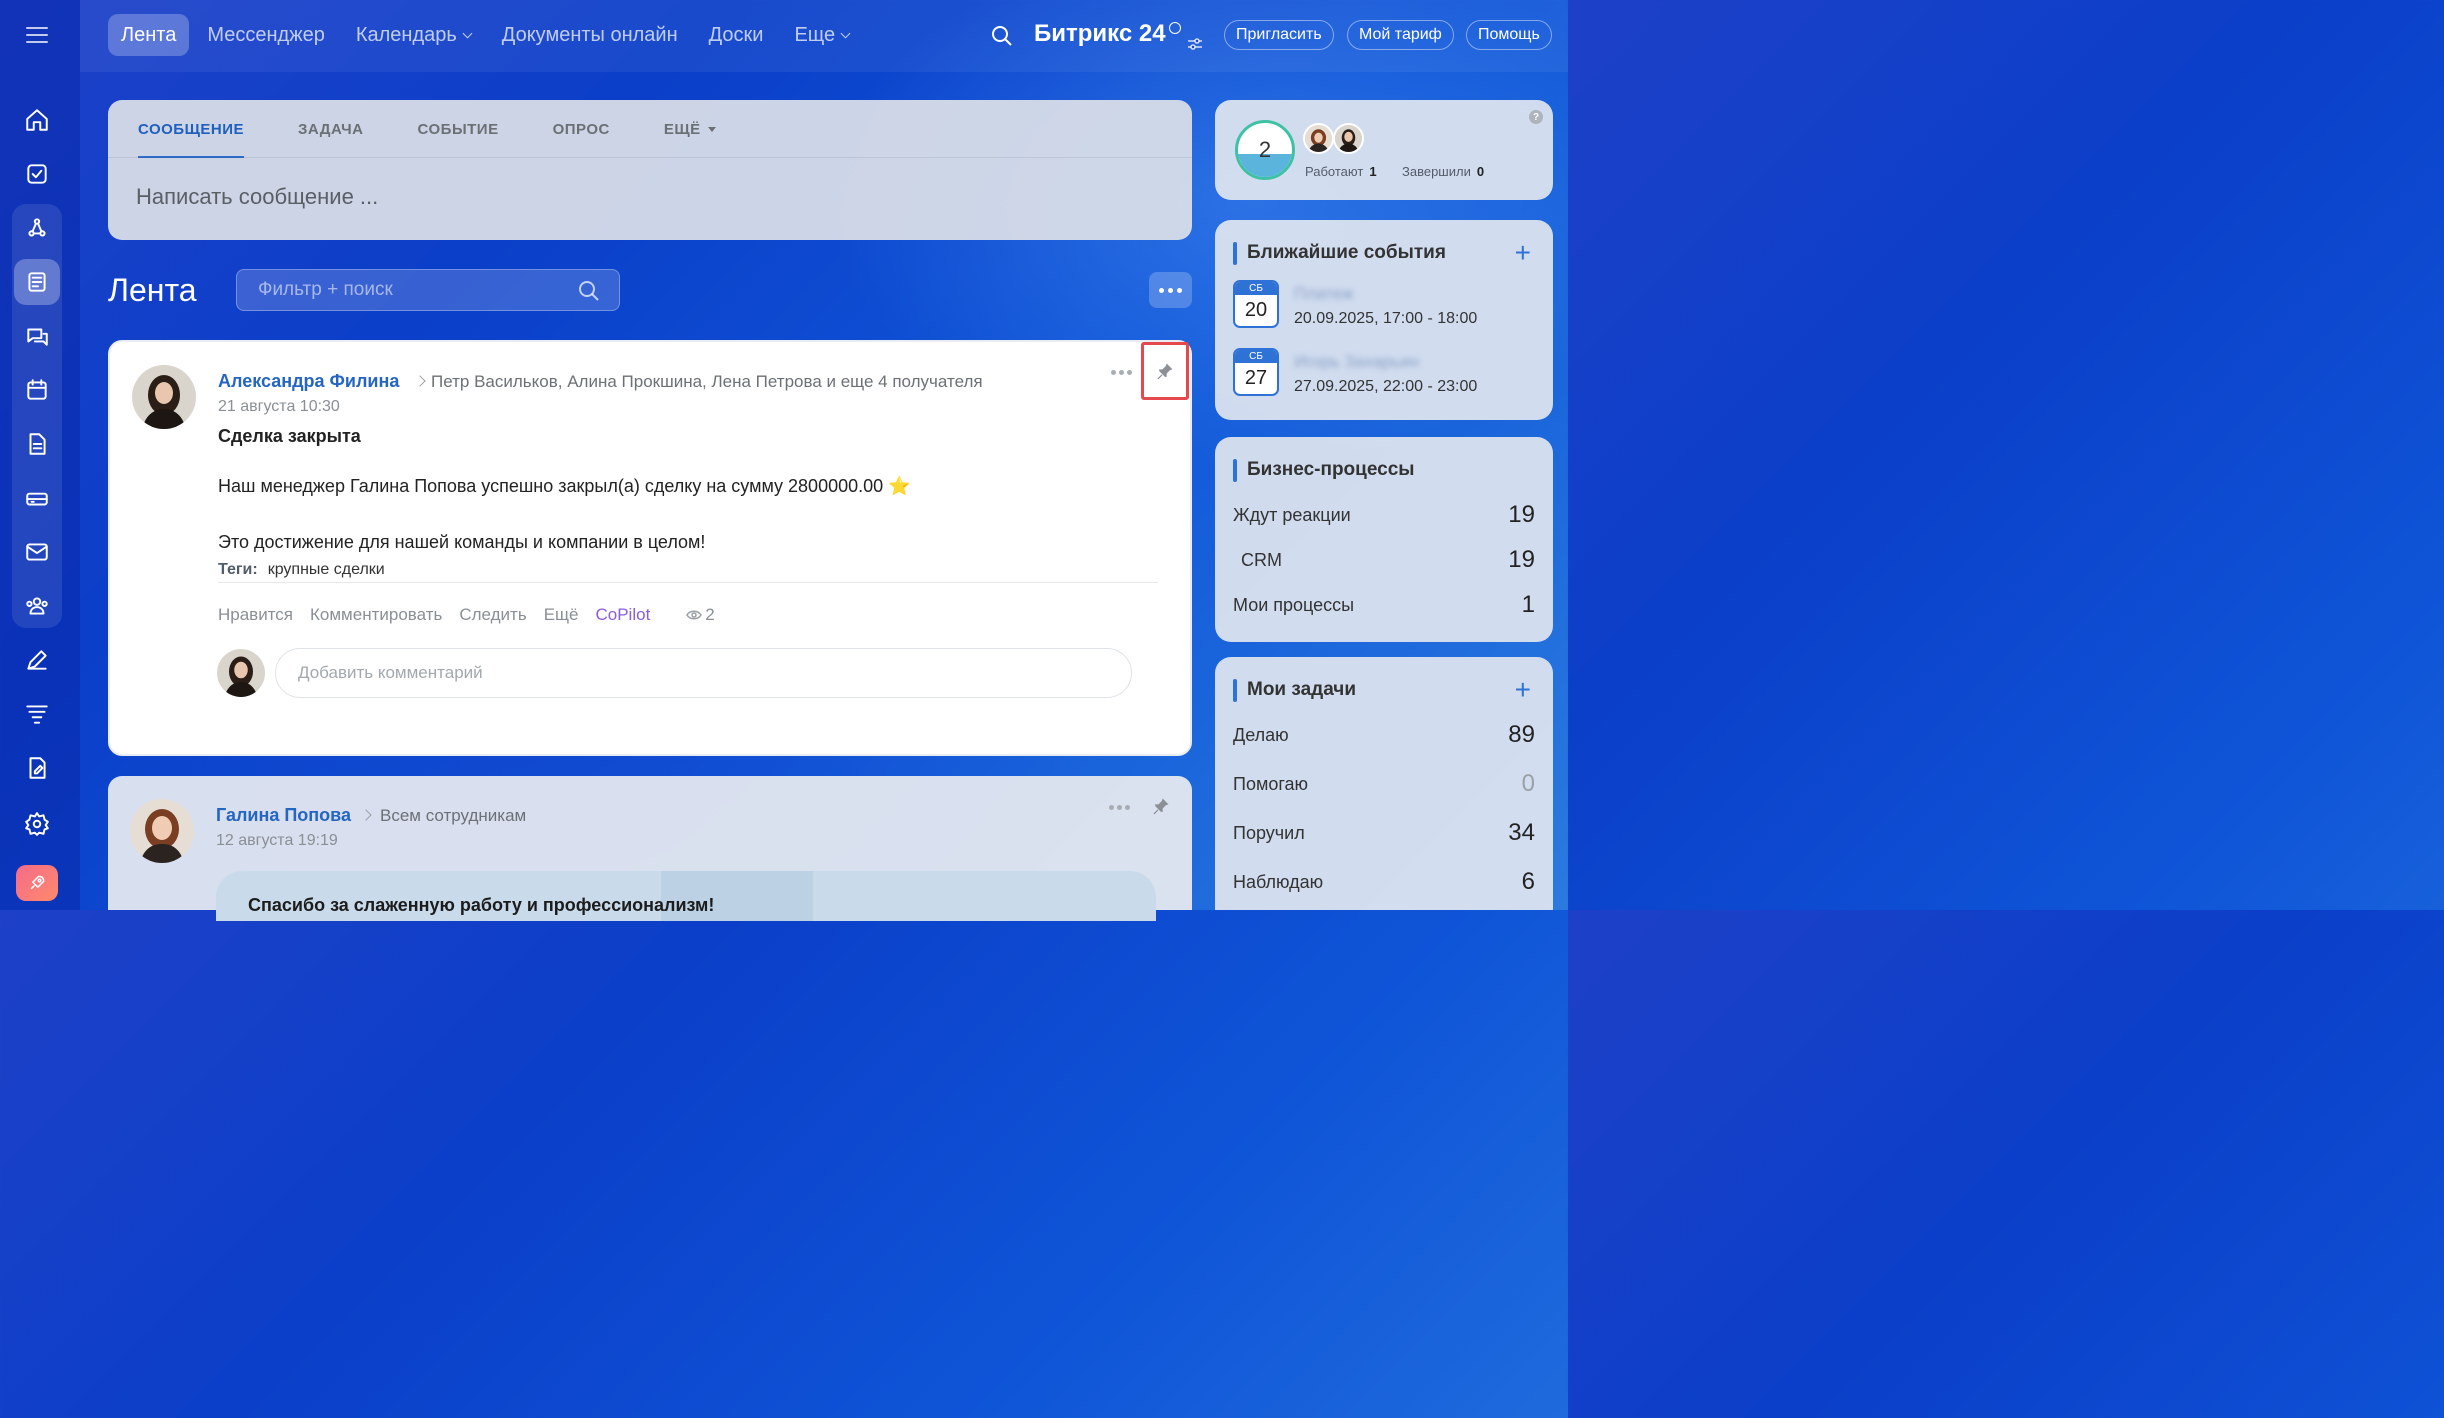 The image size is (2444, 1418). Describe the element at coordinates (1523, 253) in the screenshot. I see `add-event-button: +` at that location.